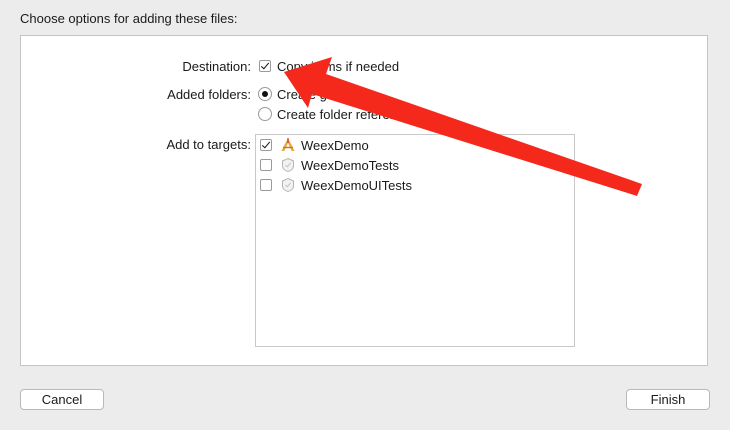 This screenshot has width=730, height=430. I want to click on target-checkbox-weexdemouitests, so click(266, 185).